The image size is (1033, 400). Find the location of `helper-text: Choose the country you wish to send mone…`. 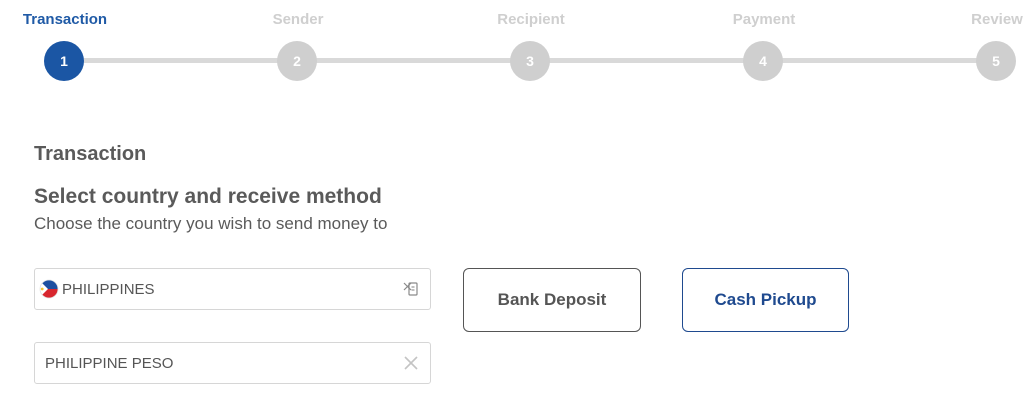

helper-text: Choose the country you wish to send mone… is located at coordinates (211, 223).